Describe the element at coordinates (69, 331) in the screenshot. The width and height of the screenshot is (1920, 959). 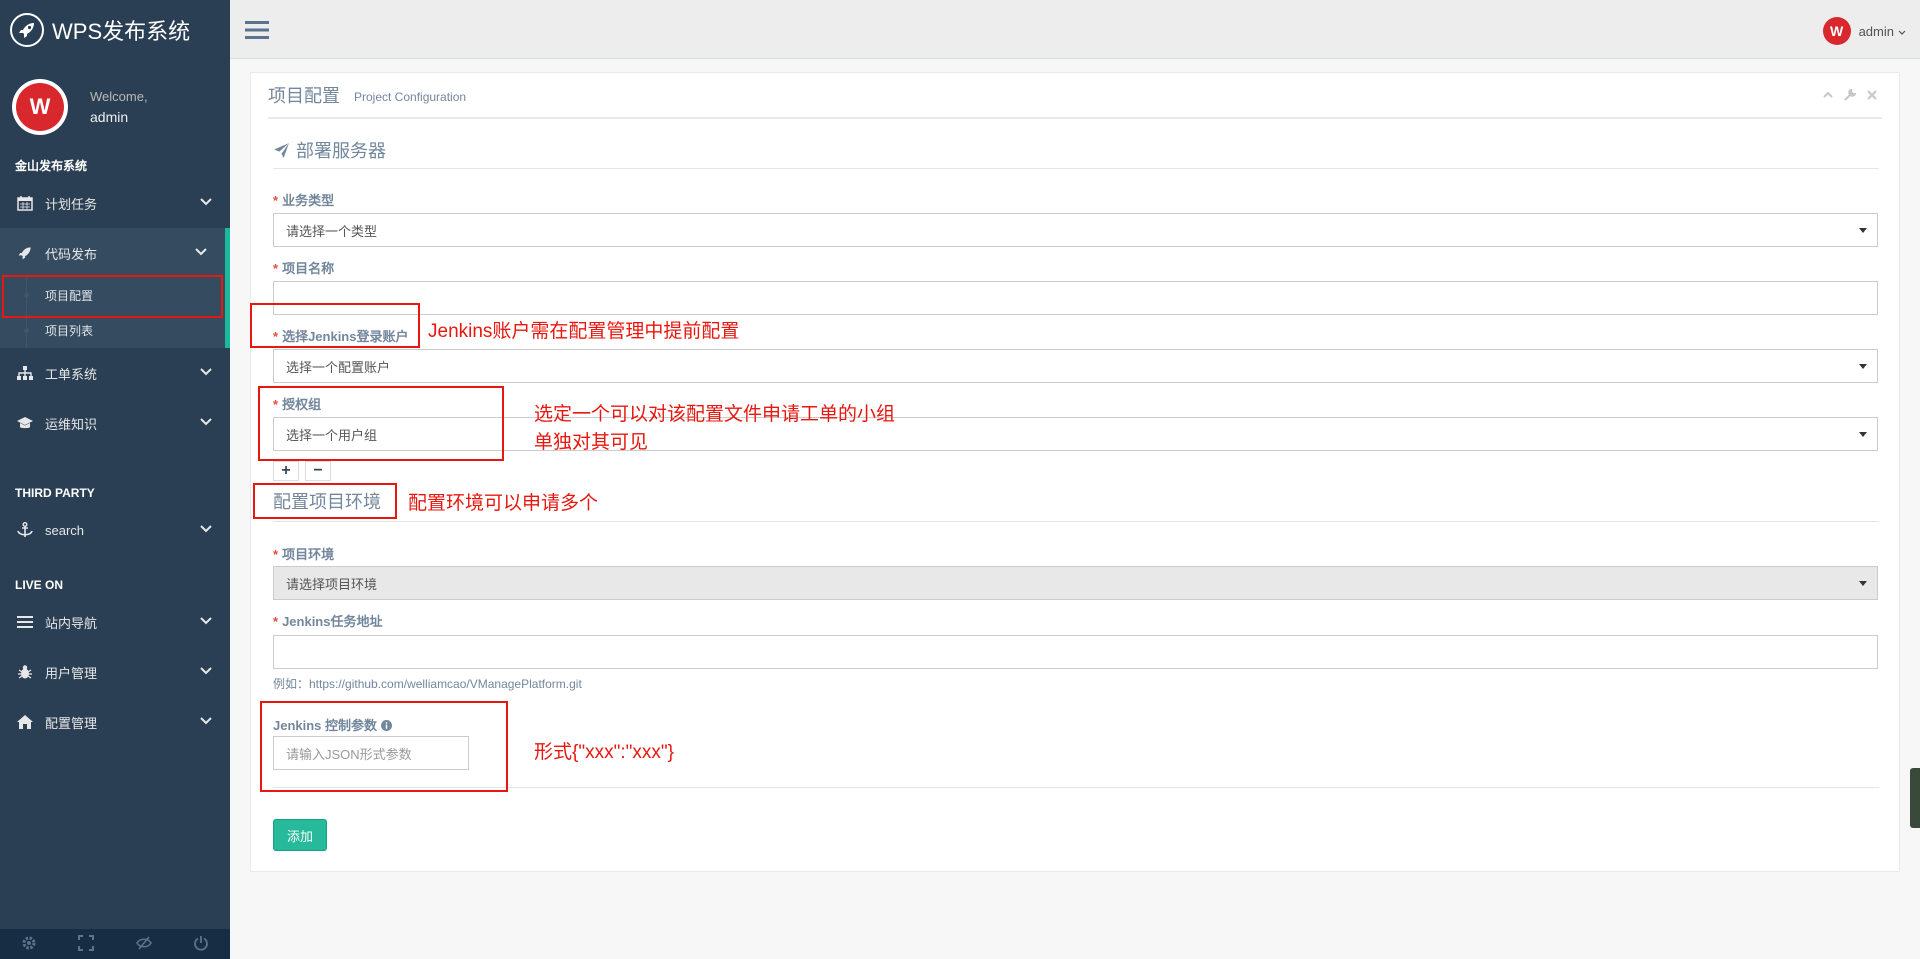
I see `sidebar-subitem-label: 项目列表` at that location.